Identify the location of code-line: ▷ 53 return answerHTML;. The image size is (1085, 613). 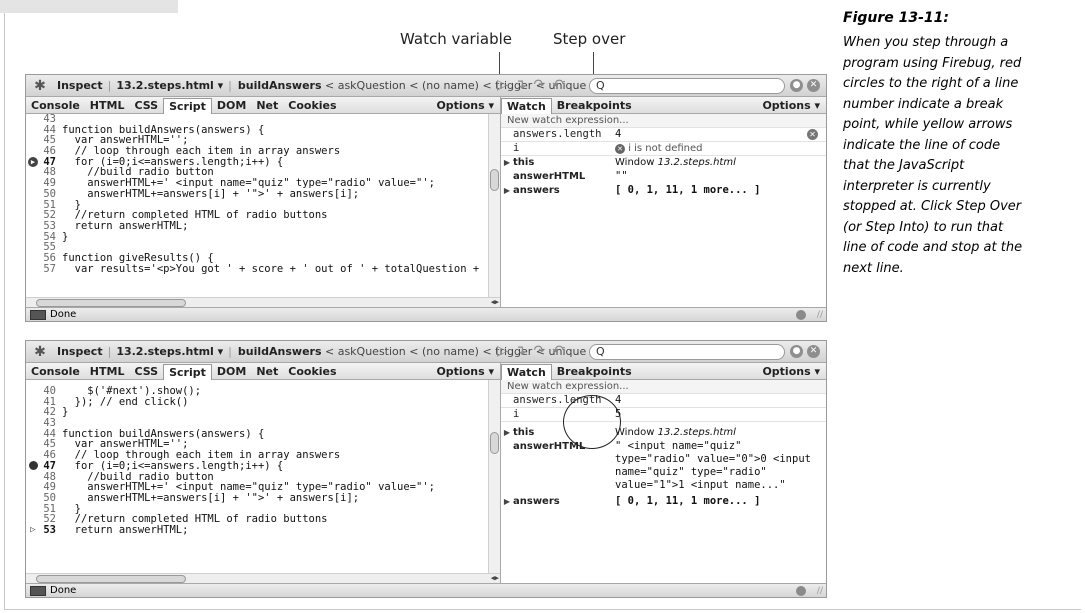
(263, 530).